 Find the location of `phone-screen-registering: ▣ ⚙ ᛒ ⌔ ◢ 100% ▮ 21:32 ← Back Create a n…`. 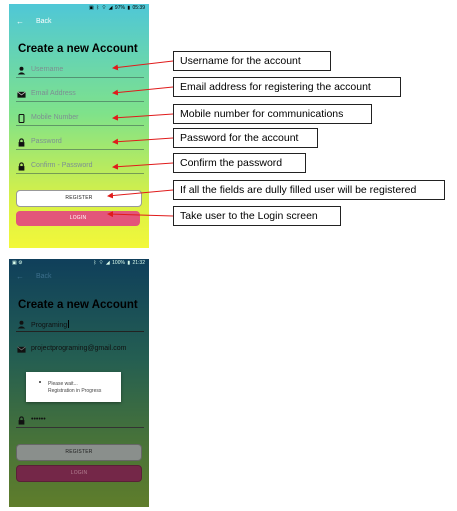

phone-screen-registering: ▣ ⚙ ᛒ ⌔ ◢ 100% ▮ 21:32 ← Back Create a n… is located at coordinates (79, 383).